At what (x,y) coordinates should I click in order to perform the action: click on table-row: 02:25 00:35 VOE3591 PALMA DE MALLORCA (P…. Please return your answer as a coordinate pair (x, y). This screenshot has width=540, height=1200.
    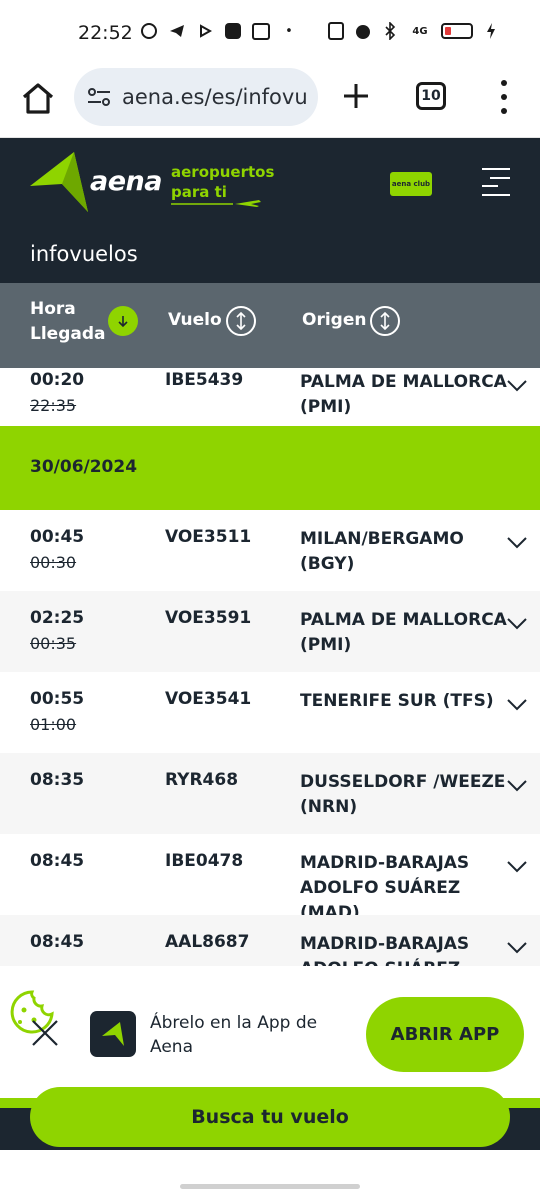
    Looking at the image, I should click on (270, 631).